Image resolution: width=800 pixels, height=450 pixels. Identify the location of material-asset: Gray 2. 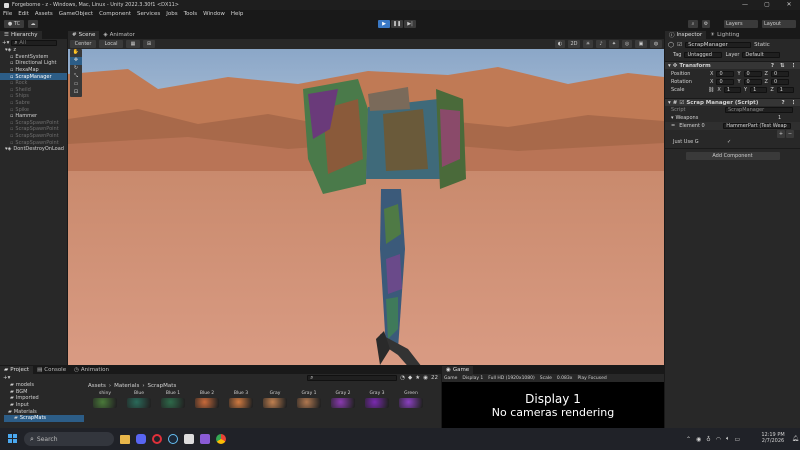
(343, 399).